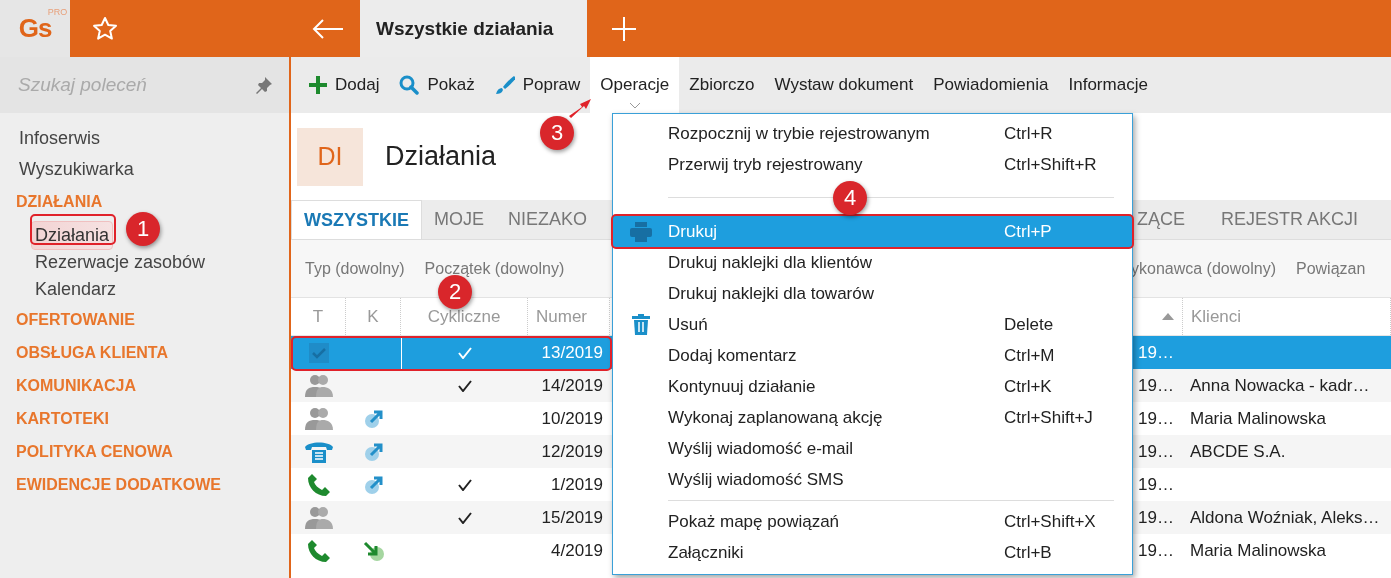 This screenshot has height=578, width=1391. I want to click on table-cell: 12/2019, so click(572, 451).